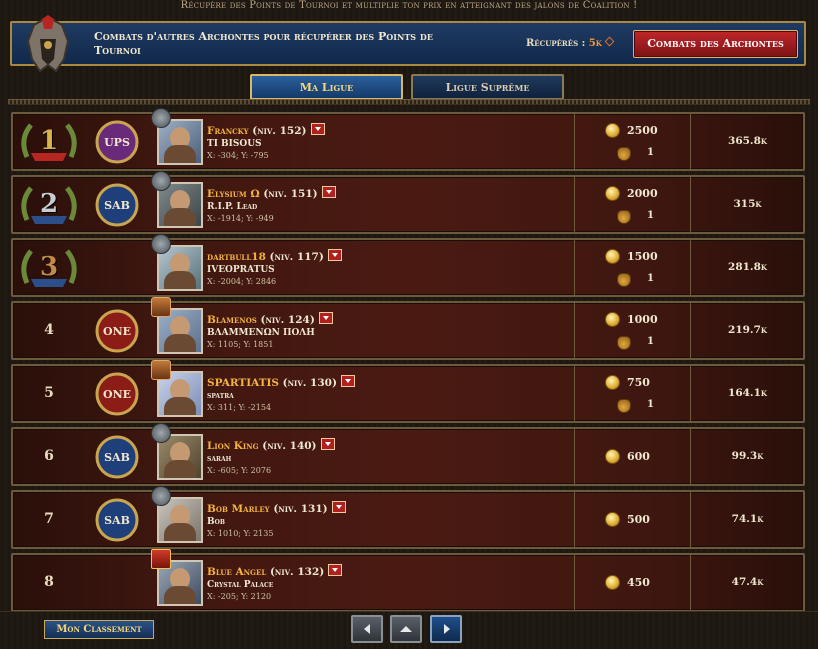 This screenshot has height=649, width=818. I want to click on arrow-right-icon, so click(447, 629).